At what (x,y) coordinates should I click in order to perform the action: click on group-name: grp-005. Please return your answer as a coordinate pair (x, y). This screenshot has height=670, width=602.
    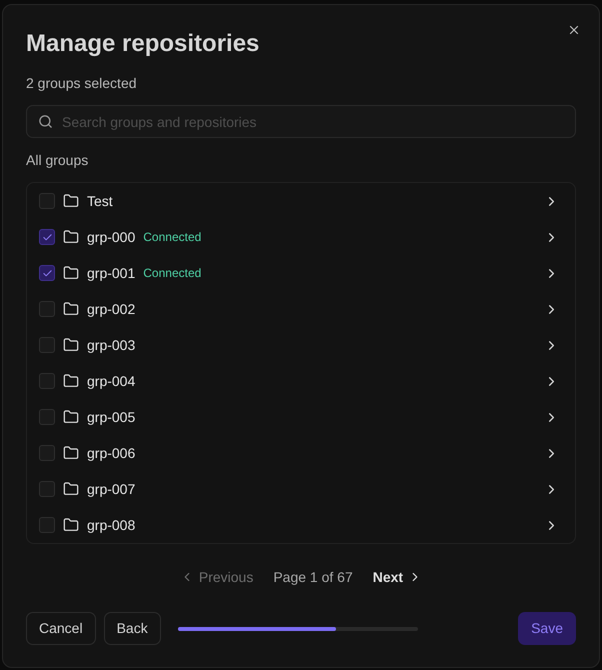
    Looking at the image, I should click on (111, 417).